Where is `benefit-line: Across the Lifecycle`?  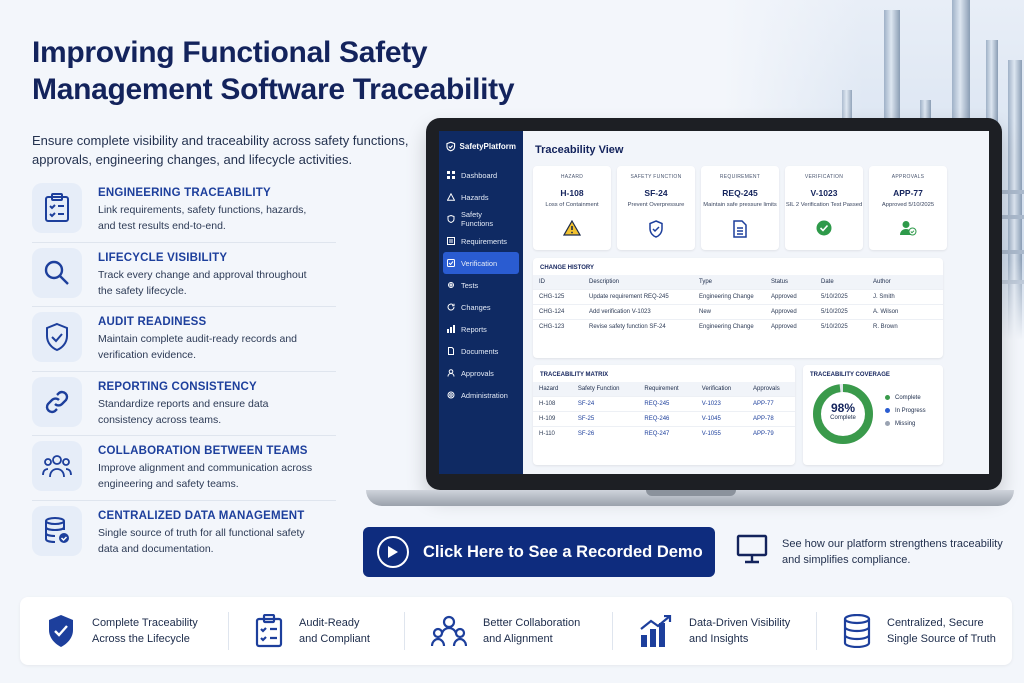
benefit-line: Across the Lifecycle is located at coordinates (141, 639).